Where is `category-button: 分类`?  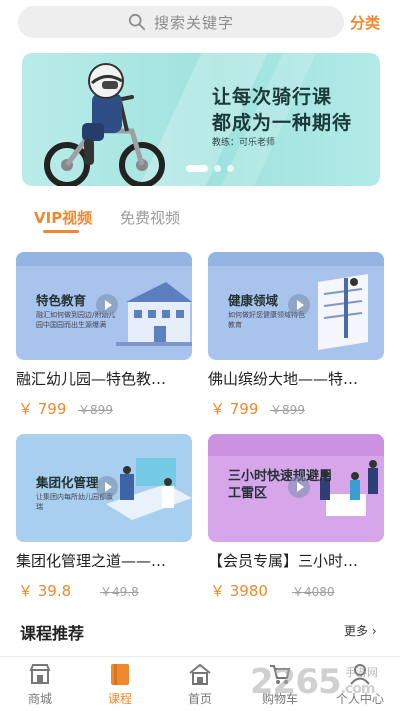 category-button: 分类 is located at coordinates (365, 22).